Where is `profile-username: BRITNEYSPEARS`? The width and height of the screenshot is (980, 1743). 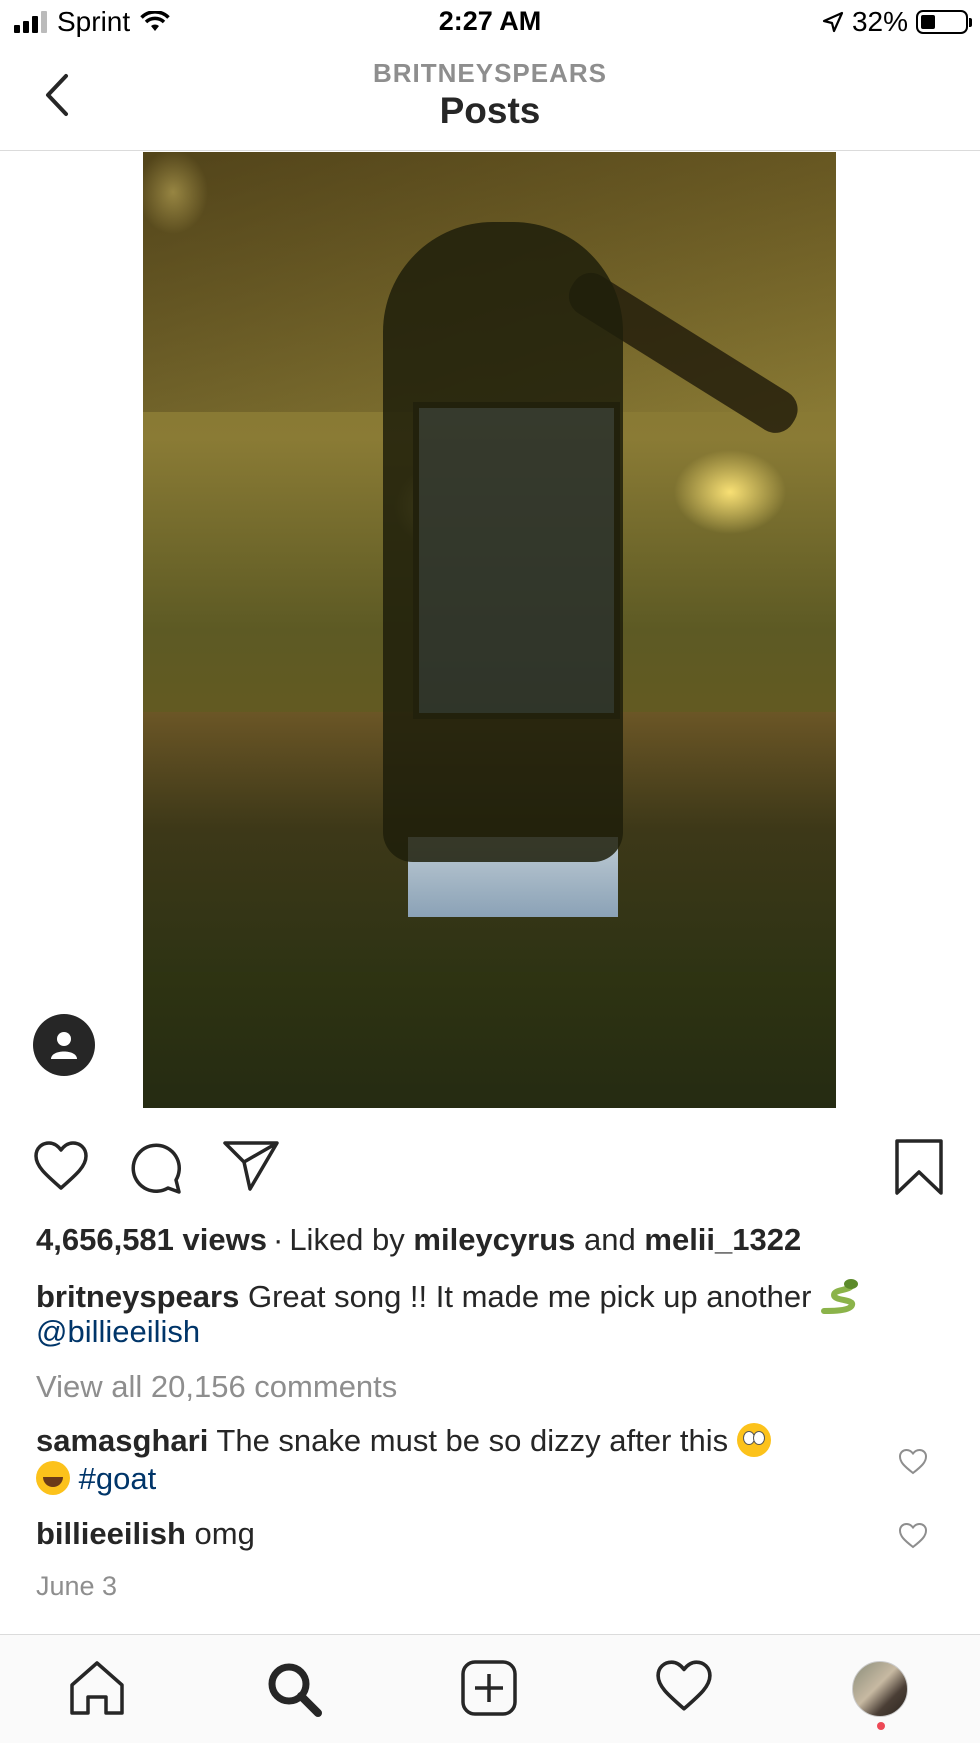 profile-username: BRITNEYSPEARS is located at coordinates (490, 73).